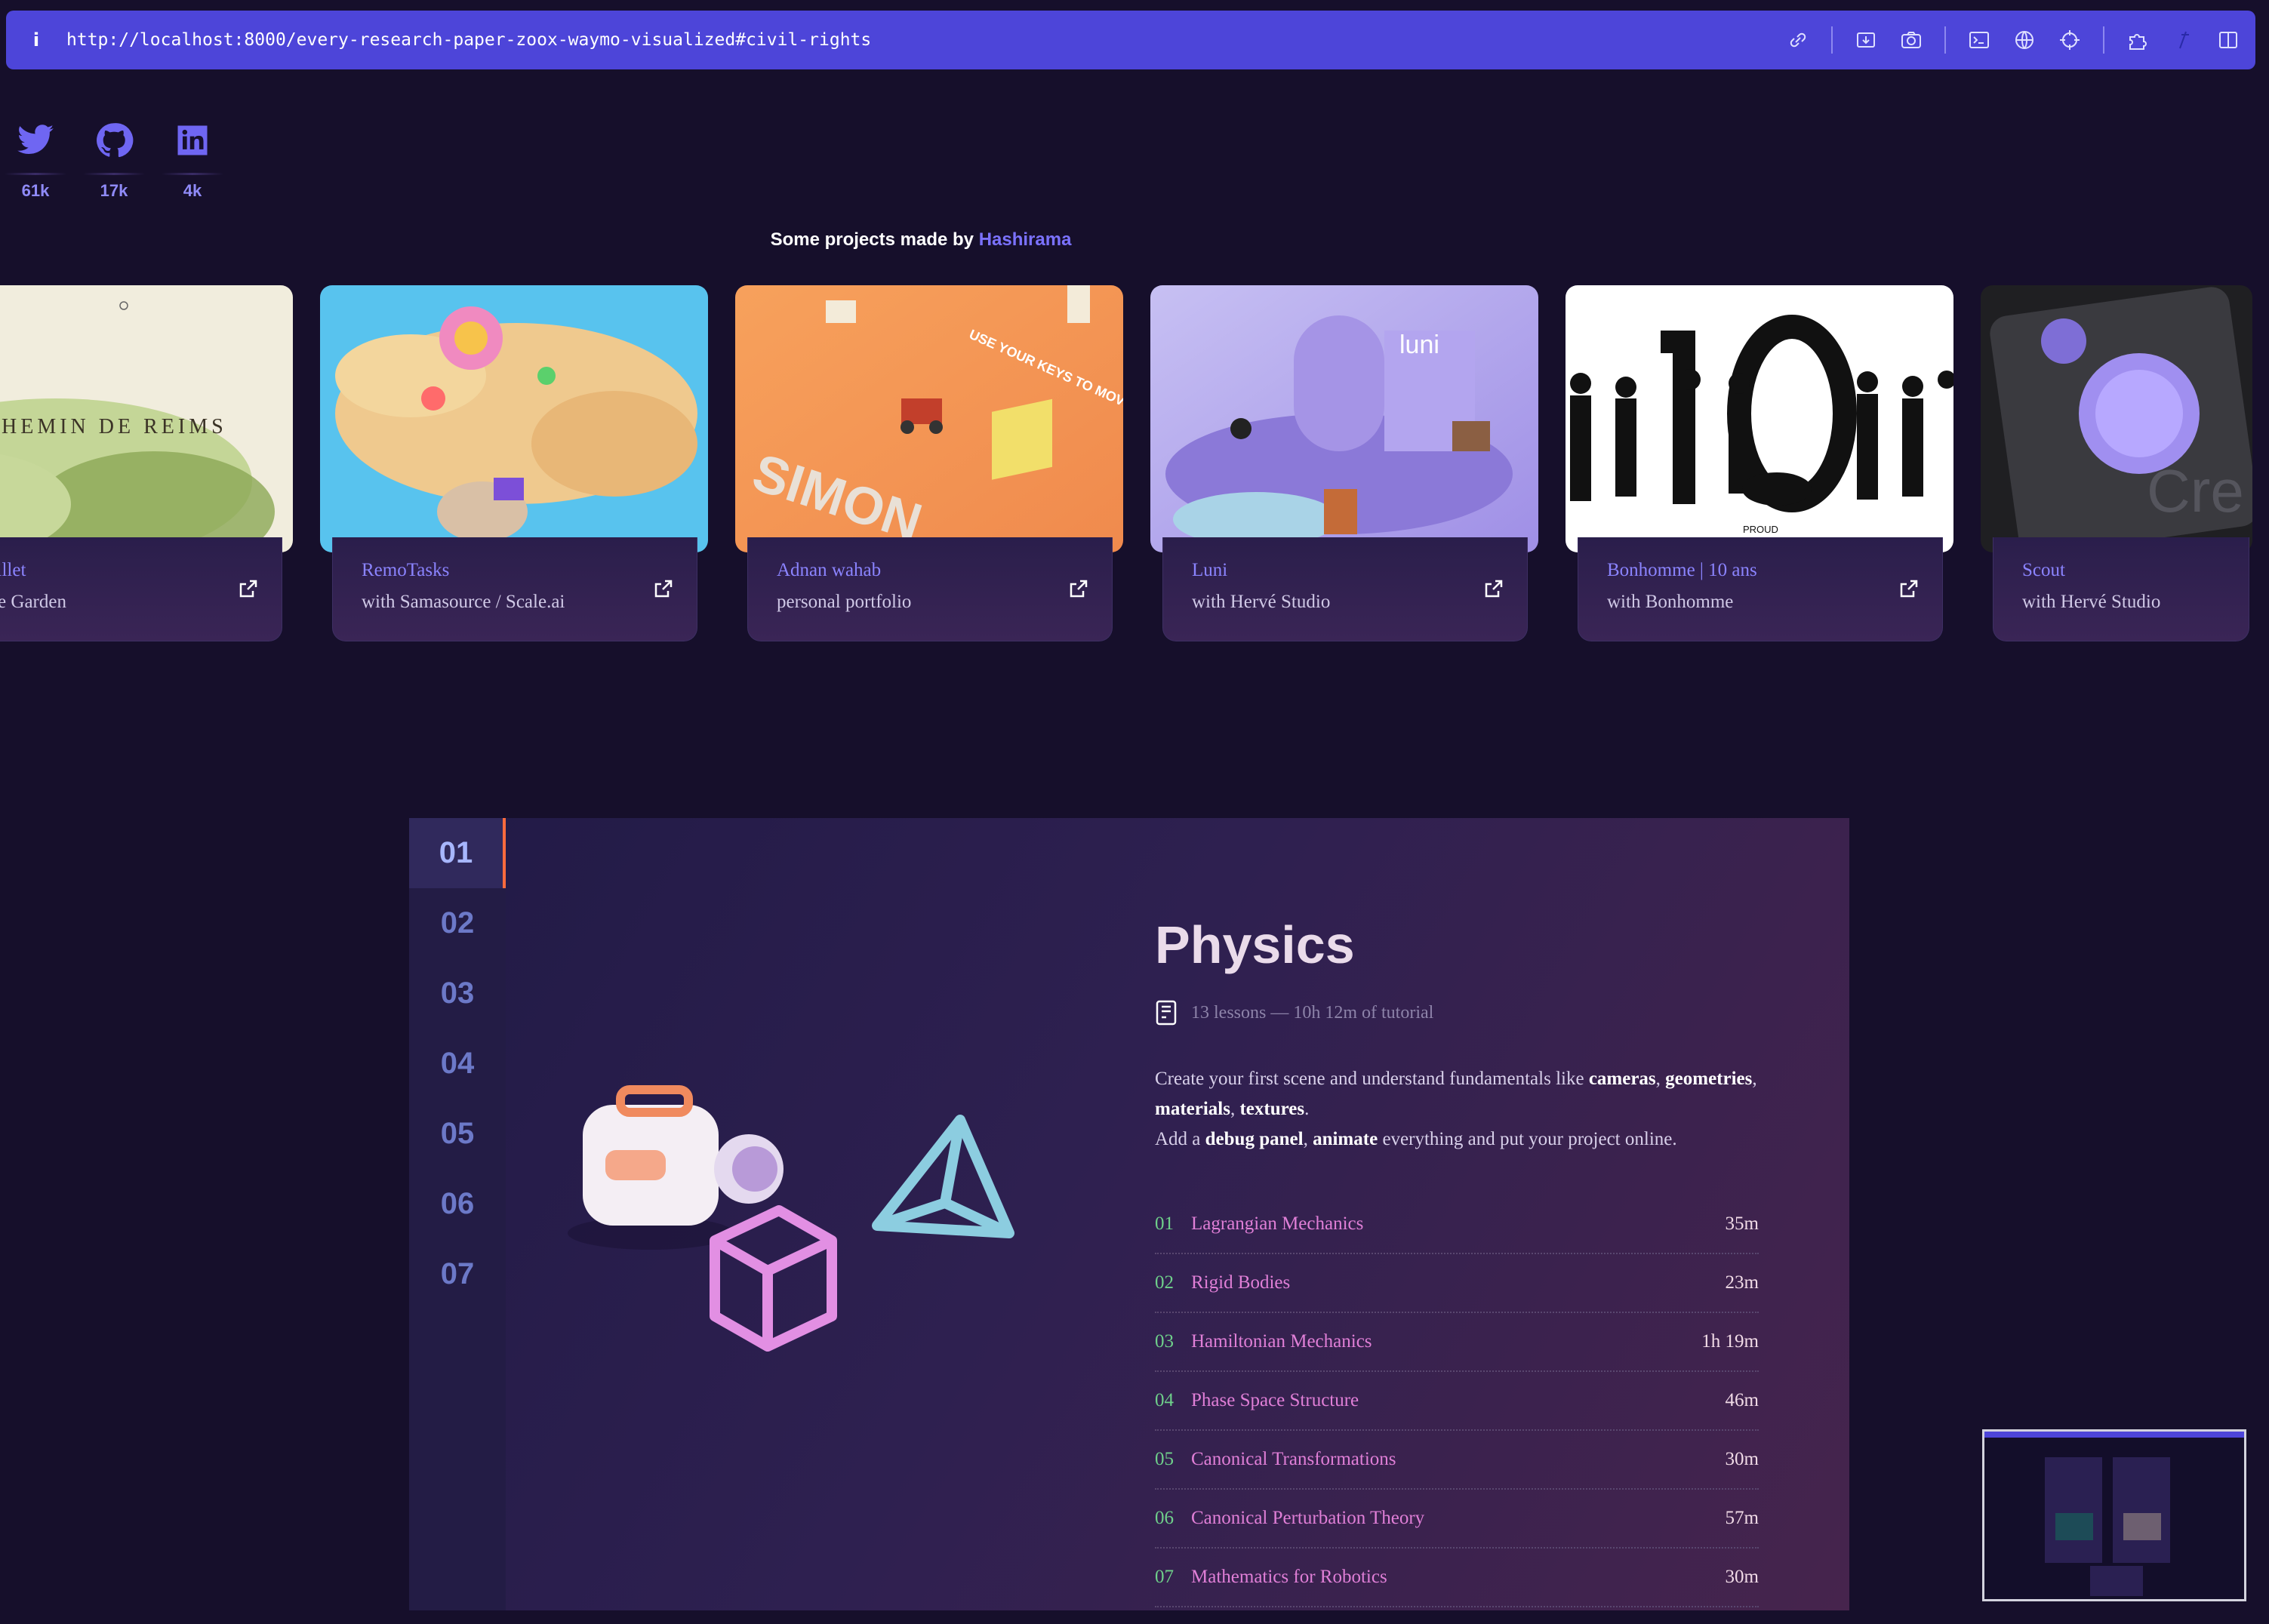 This screenshot has height=1624, width=2269. I want to click on project-card: PROUD Bonhomme | 10 ans with Bonhomme, so click(1759, 472).